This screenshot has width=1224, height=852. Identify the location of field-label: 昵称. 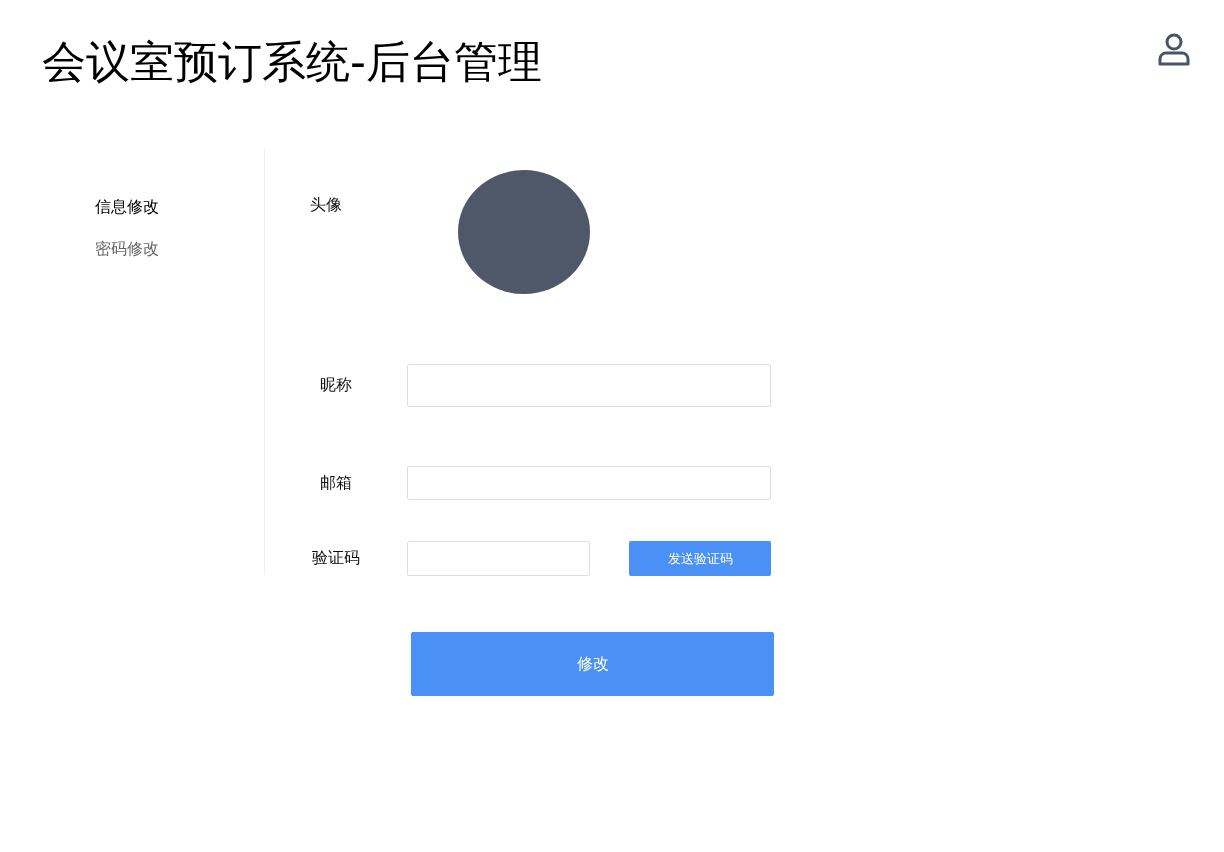
(336, 385).